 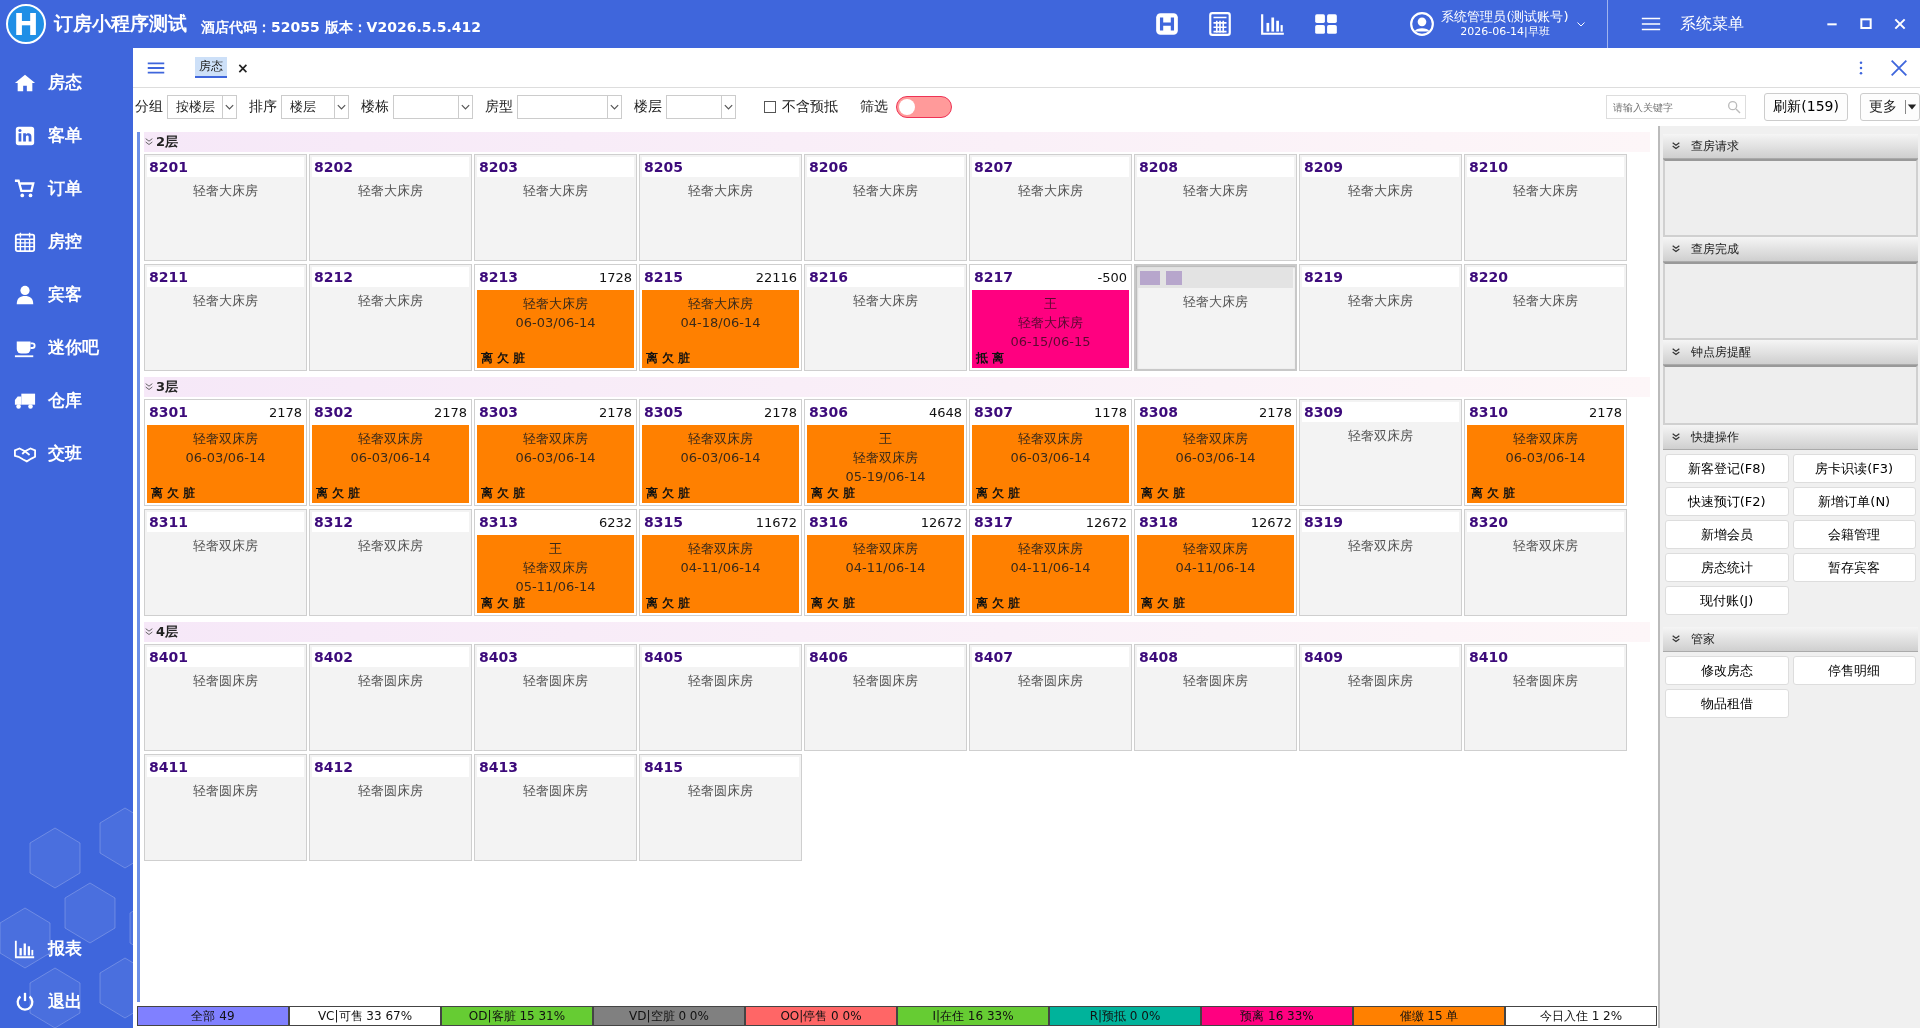 I want to click on calculator-icon, so click(x=1220, y=24).